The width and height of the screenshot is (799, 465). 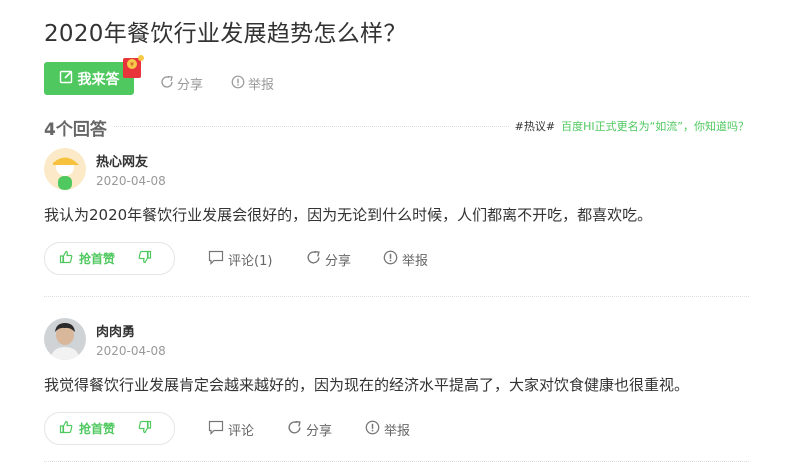 I want to click on hot-topic-tag: #热议#, so click(x=535, y=126).